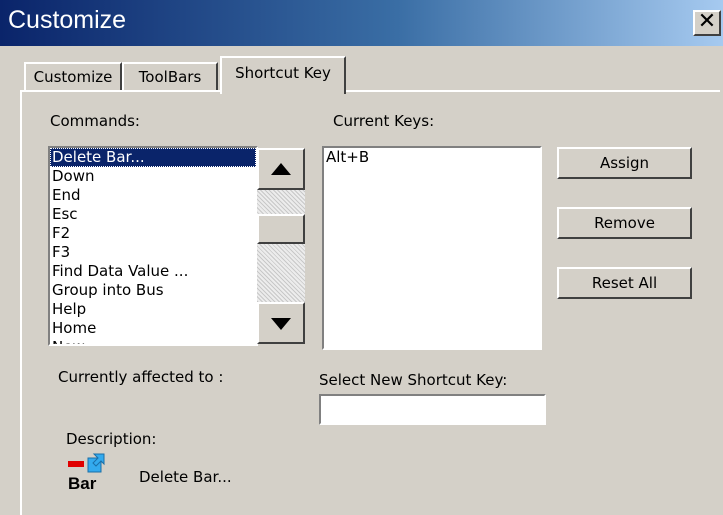 This screenshot has height=515, width=723. I want to click on window-title: Customize, so click(67, 20).